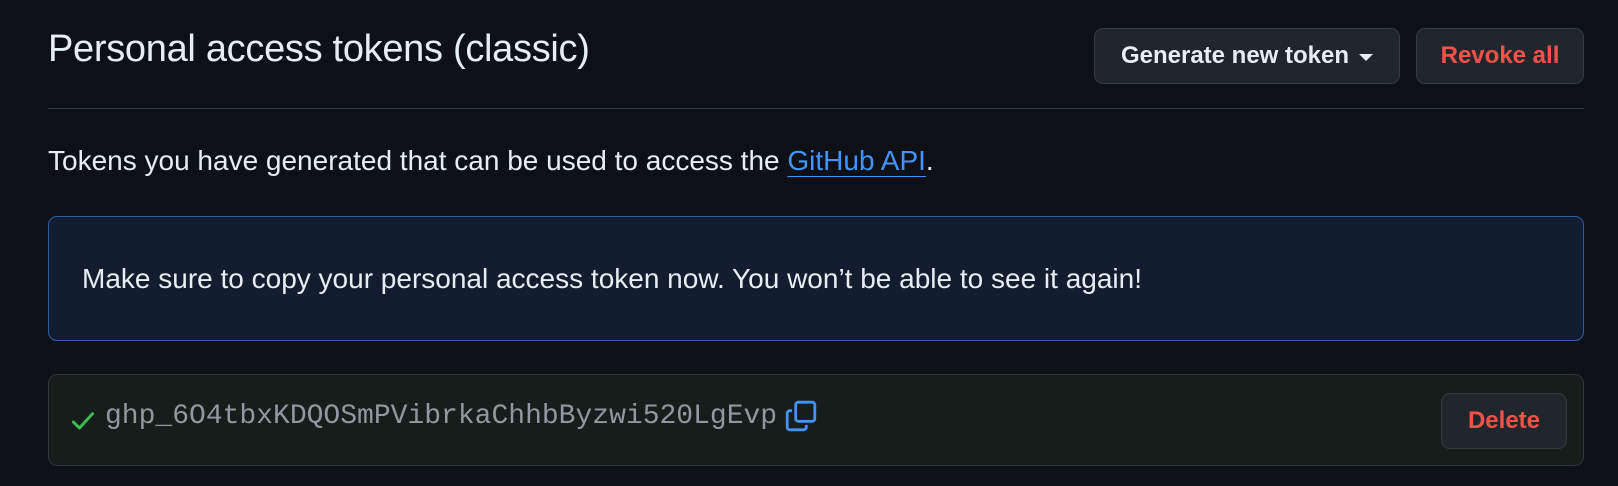 This screenshot has height=486, width=1618. Describe the element at coordinates (856, 160) in the screenshot. I see `github-api-link: GitHub API` at that location.